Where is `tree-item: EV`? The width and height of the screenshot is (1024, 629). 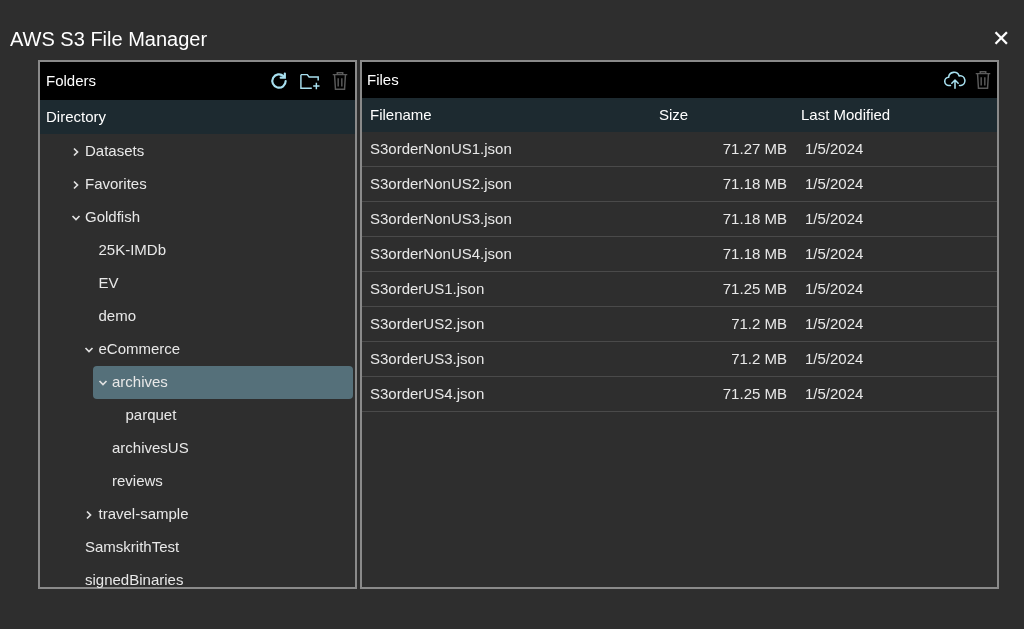 tree-item: EV is located at coordinates (216, 283).